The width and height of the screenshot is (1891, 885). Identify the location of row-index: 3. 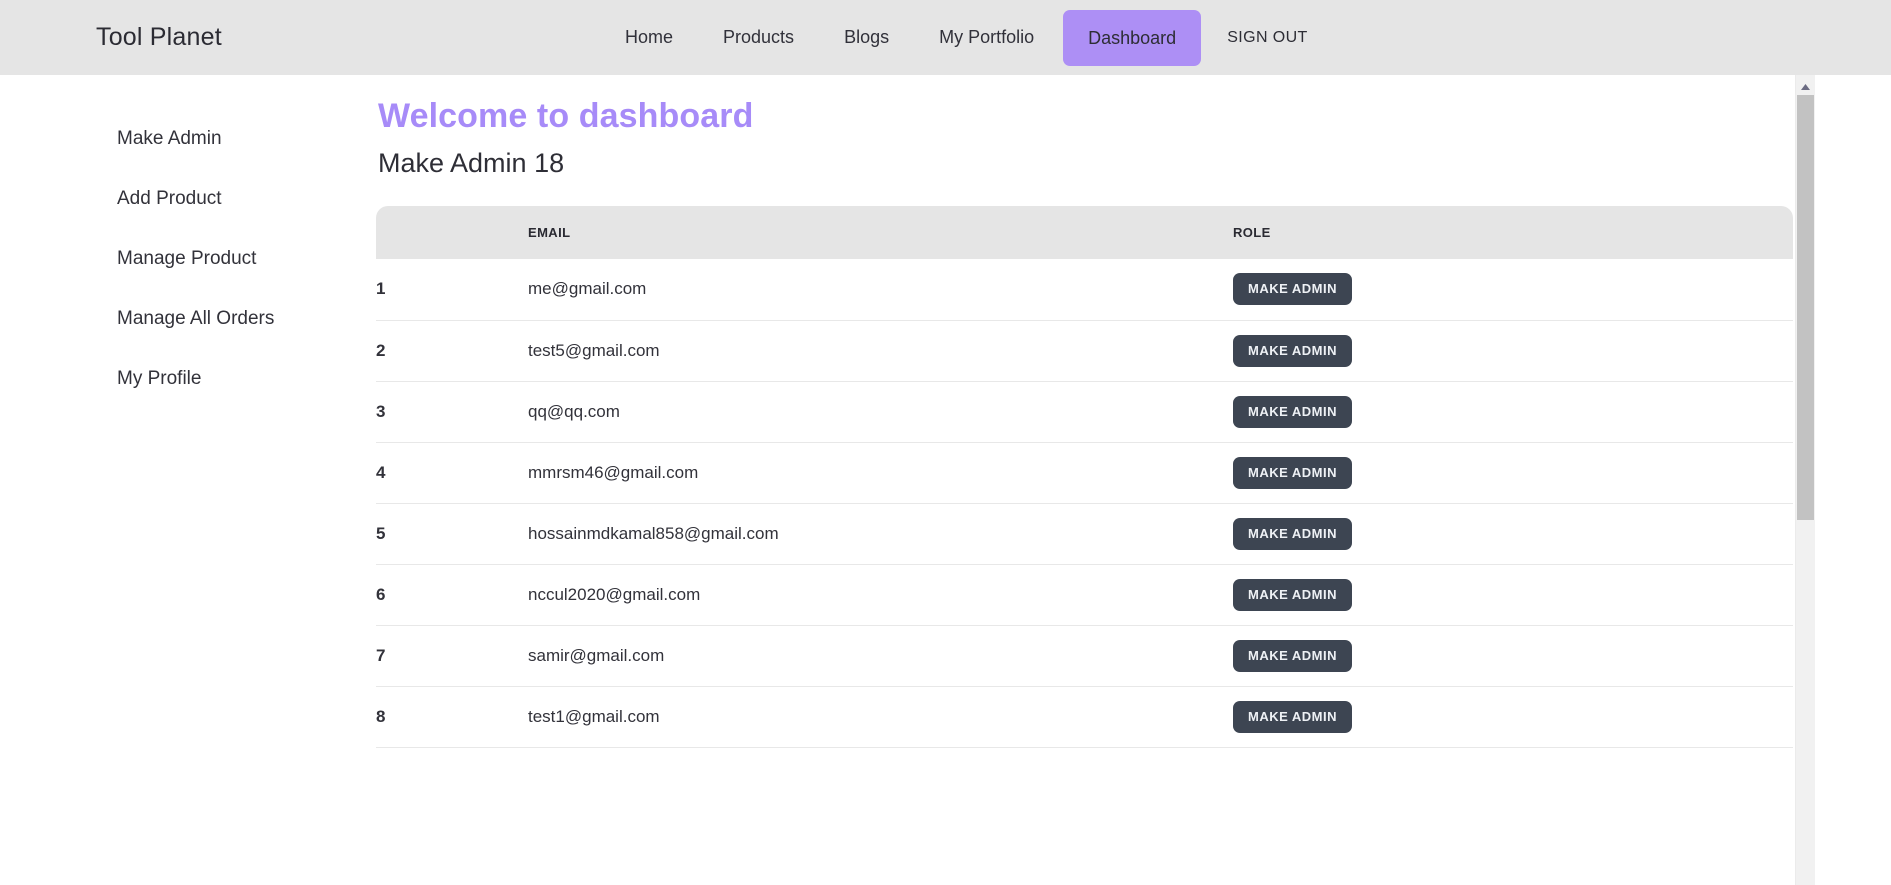
(452, 412).